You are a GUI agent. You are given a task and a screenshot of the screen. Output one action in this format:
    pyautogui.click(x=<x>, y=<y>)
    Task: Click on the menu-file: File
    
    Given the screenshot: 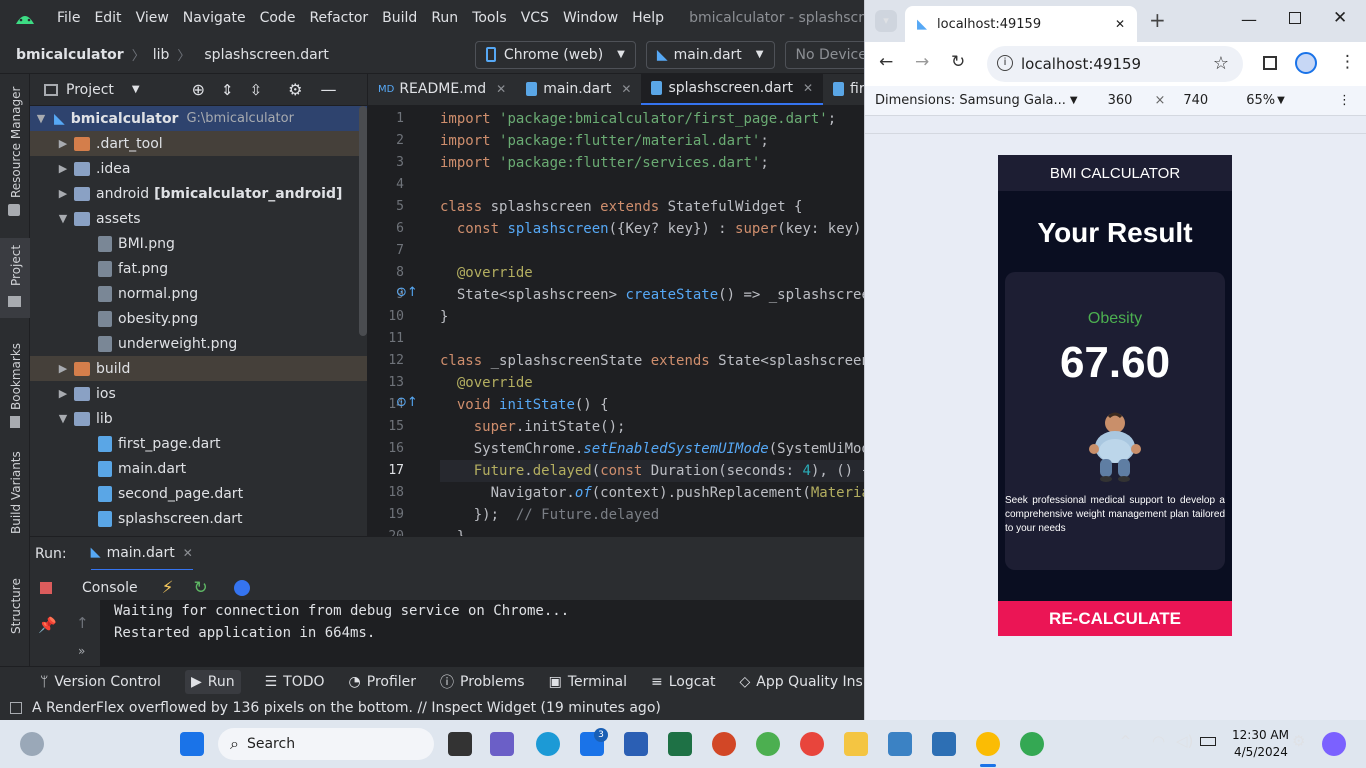 What is the action you would take?
    pyautogui.click(x=68, y=18)
    